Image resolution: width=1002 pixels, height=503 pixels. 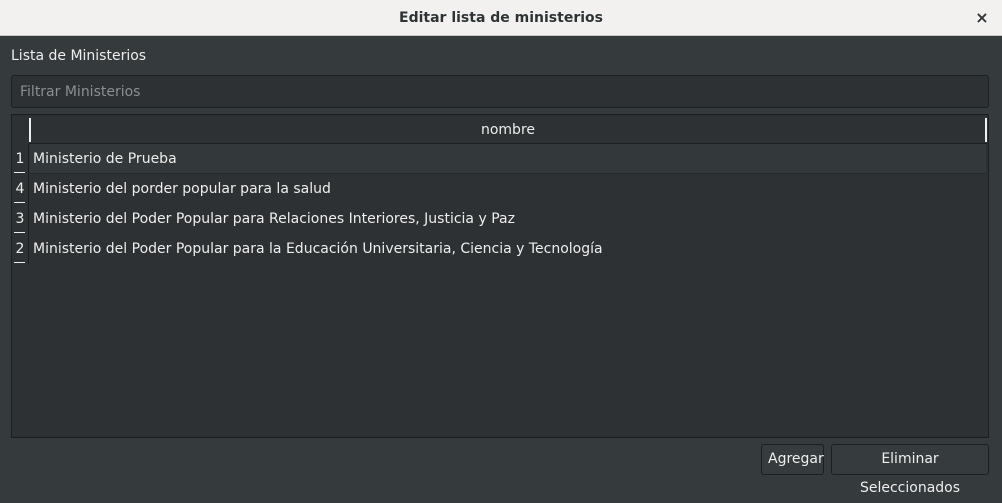 I want to click on delete-selected-button: Eliminar Seleccionados, so click(x=910, y=470).